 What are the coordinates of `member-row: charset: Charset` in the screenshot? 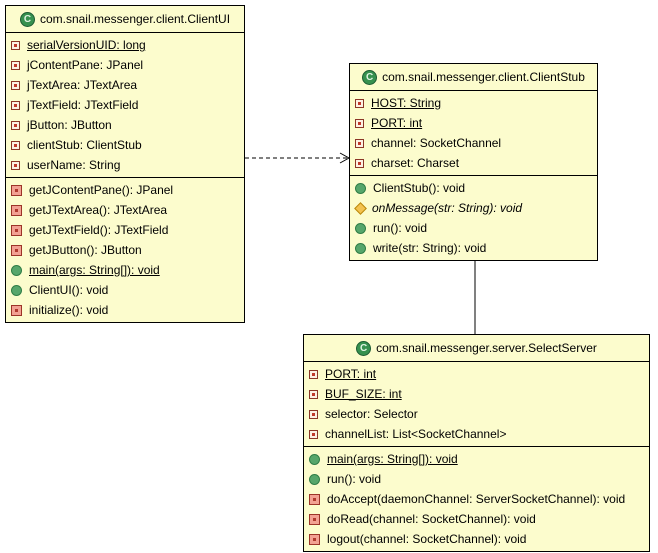 It's located at (473, 163).